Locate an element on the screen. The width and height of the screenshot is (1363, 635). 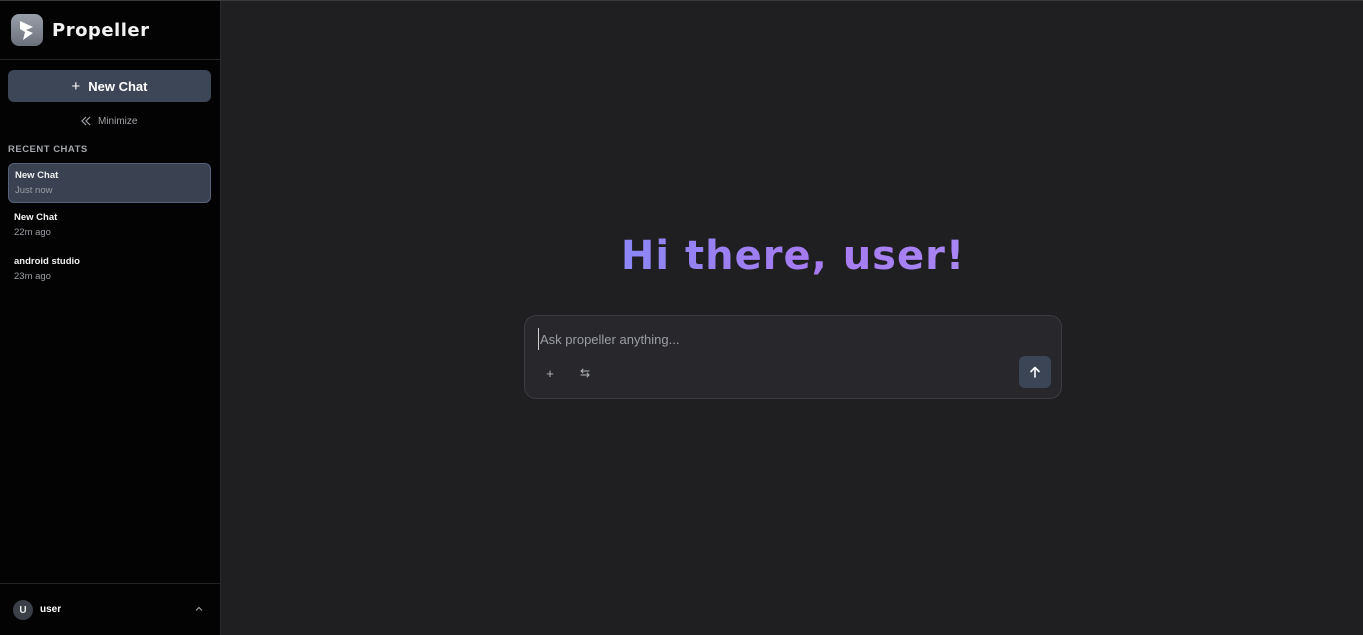
brand-name: Propeller is located at coordinates (101, 30).